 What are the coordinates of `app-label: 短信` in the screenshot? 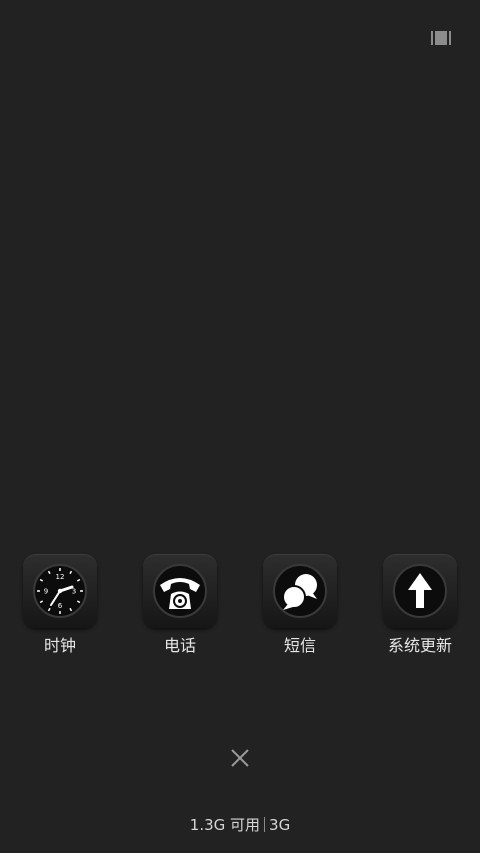 It's located at (299, 645).